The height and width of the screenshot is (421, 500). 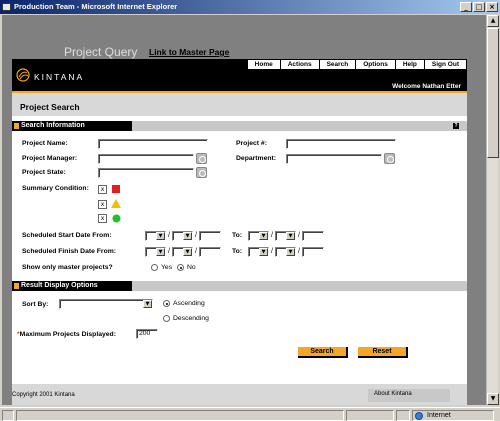 What do you see at coordinates (154, 267) in the screenshot?
I see `master-yes-radio` at bounding box center [154, 267].